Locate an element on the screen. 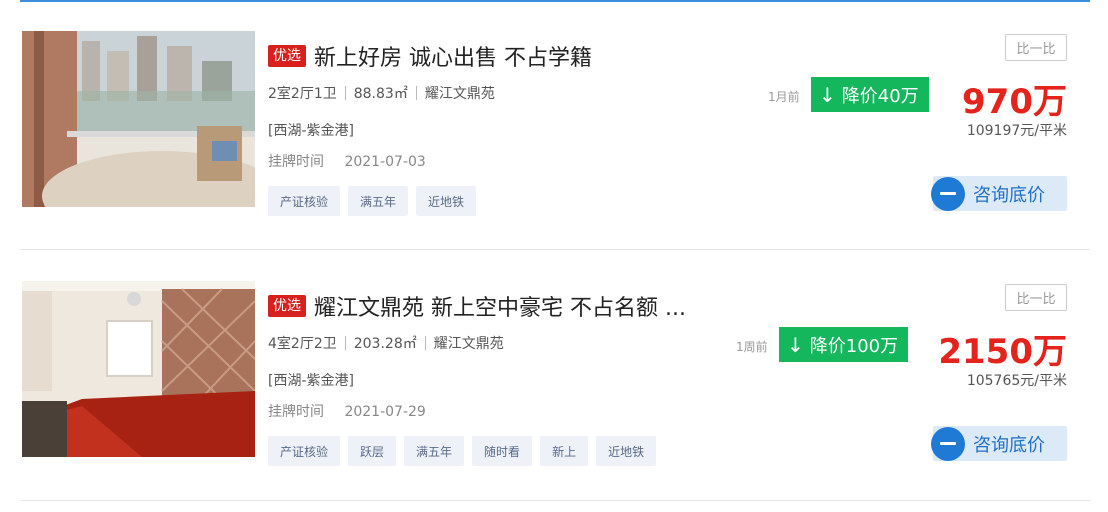 The image size is (1108, 512). tag: 新上 is located at coordinates (564, 451).